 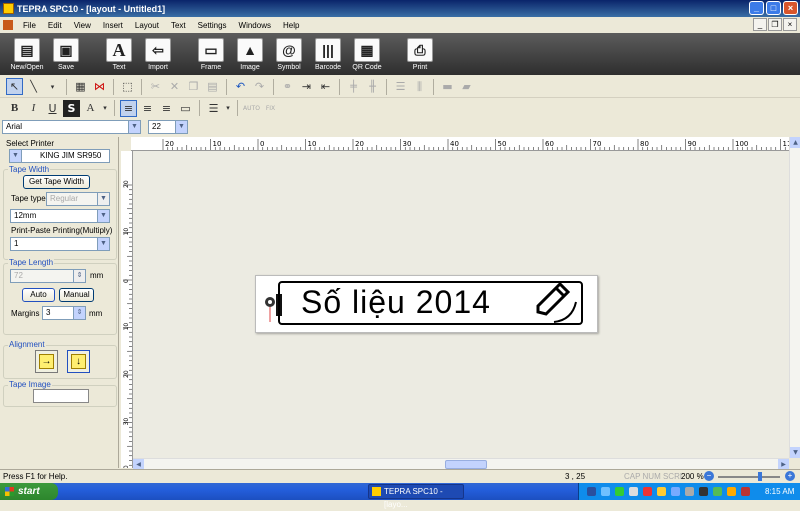 I want to click on menu-windows: Windows, so click(x=255, y=25).